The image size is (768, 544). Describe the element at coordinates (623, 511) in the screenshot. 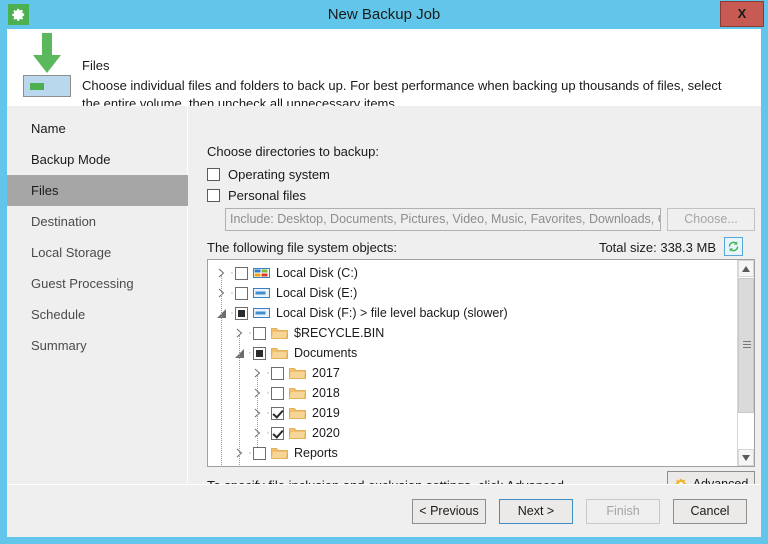

I see `finish-button: Finish` at that location.